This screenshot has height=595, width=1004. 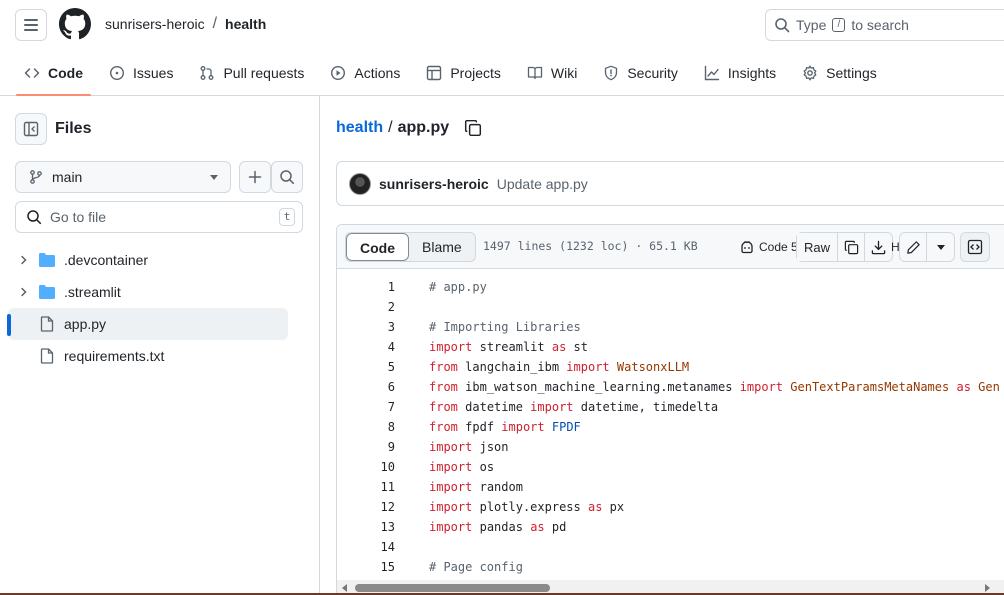 I want to click on tab-projects: Projects, so click(x=463, y=73).